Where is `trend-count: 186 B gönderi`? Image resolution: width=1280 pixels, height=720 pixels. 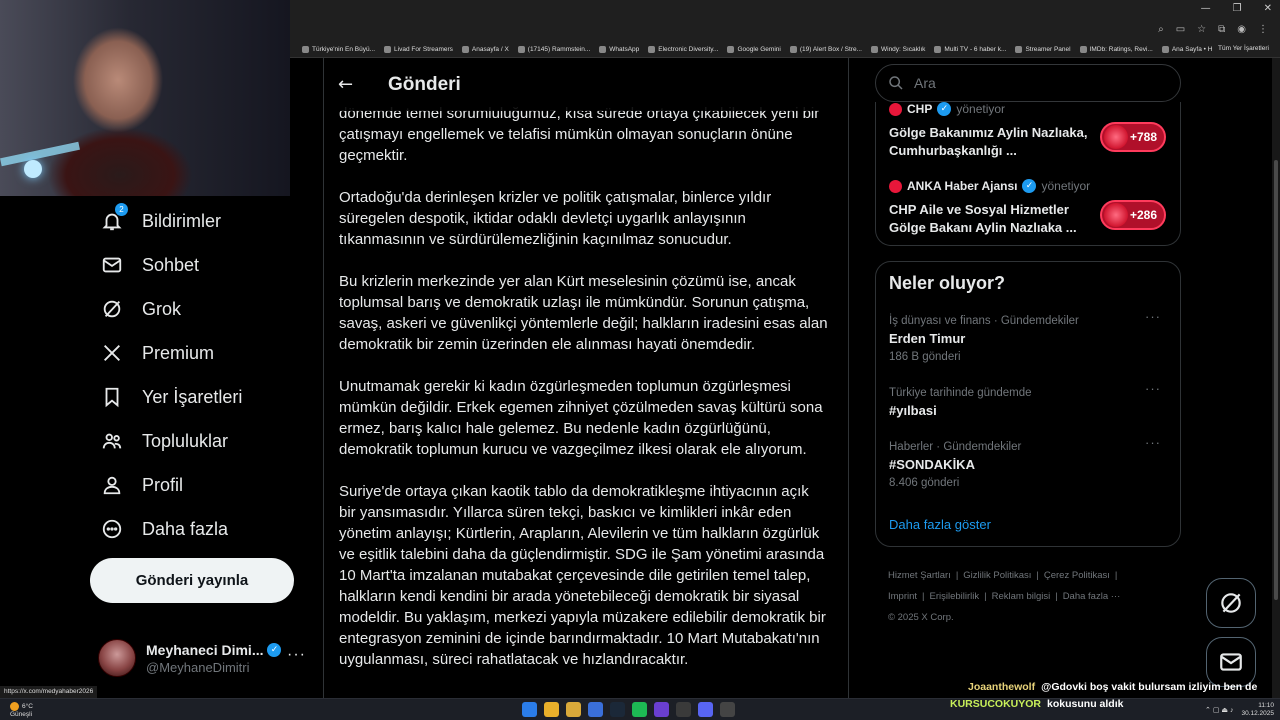 trend-count: 186 B gönderi is located at coordinates (925, 357).